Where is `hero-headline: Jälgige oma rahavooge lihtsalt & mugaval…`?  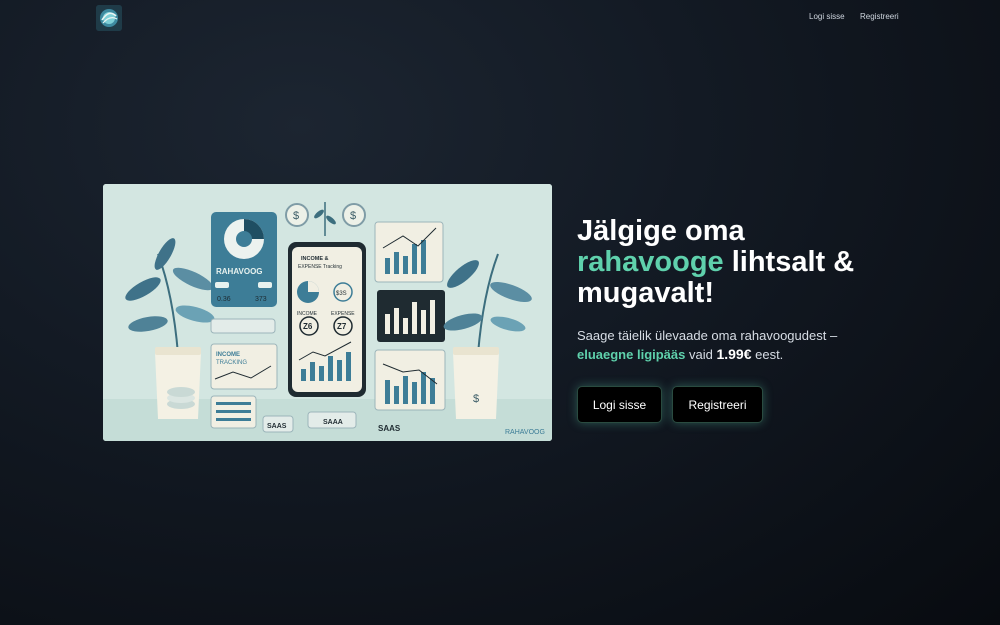 hero-headline: Jälgige oma rahavooge lihtsalt & mugaval… is located at coordinates (716, 262).